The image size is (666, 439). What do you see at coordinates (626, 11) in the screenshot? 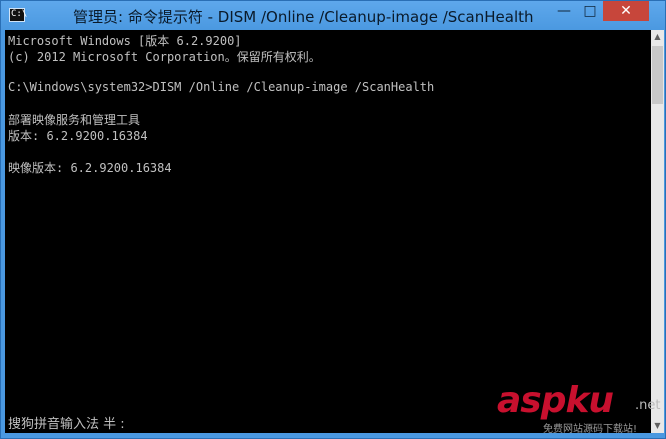
I see `close-button: ✕` at bounding box center [626, 11].